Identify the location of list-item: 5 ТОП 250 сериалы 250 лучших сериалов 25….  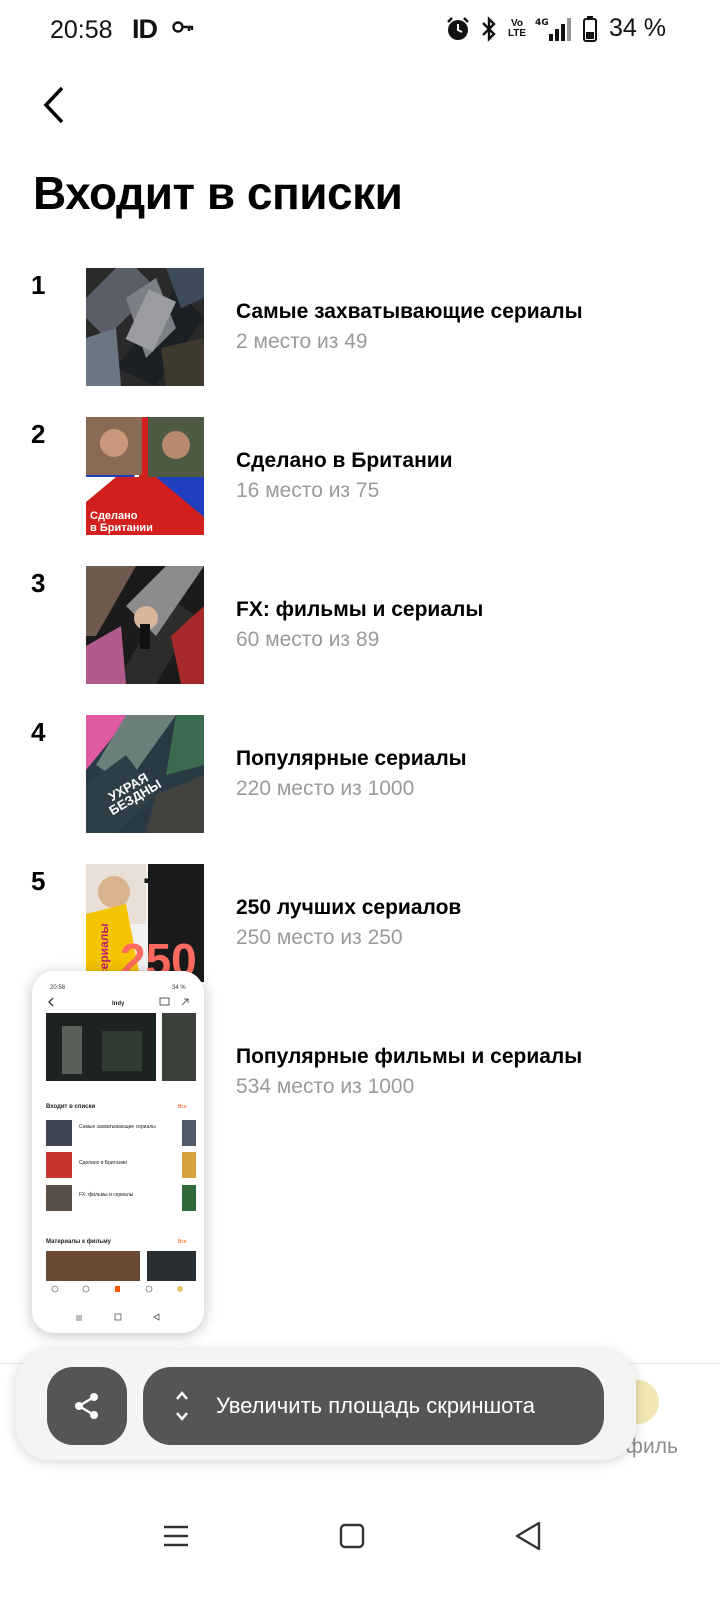
(360, 923).